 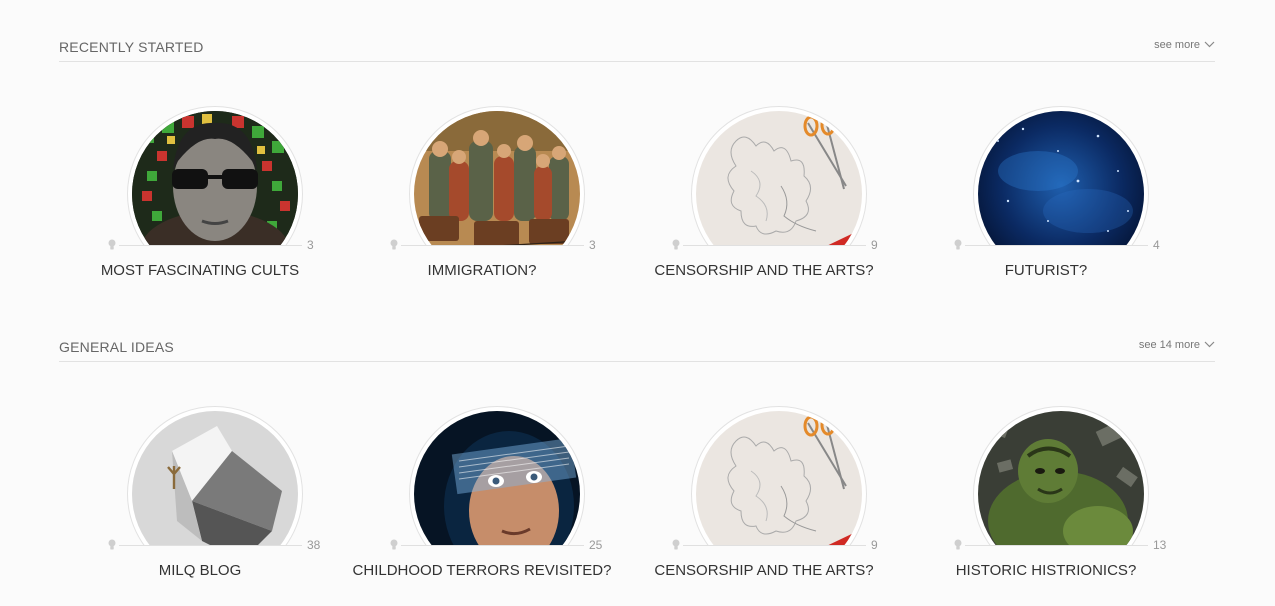 What do you see at coordinates (116, 347) in the screenshot?
I see `section-title: GENERAL IDEAS` at bounding box center [116, 347].